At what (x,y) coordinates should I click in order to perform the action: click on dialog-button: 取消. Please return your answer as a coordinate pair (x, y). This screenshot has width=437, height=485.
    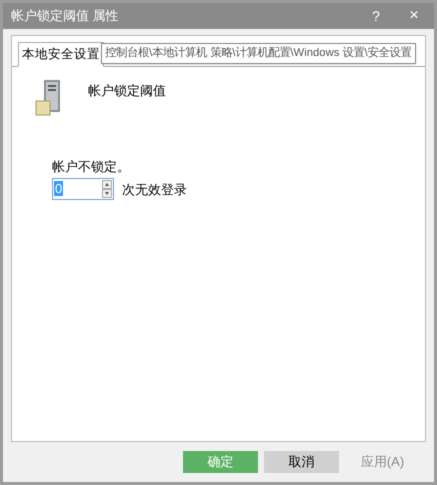
    Looking at the image, I should click on (301, 462).